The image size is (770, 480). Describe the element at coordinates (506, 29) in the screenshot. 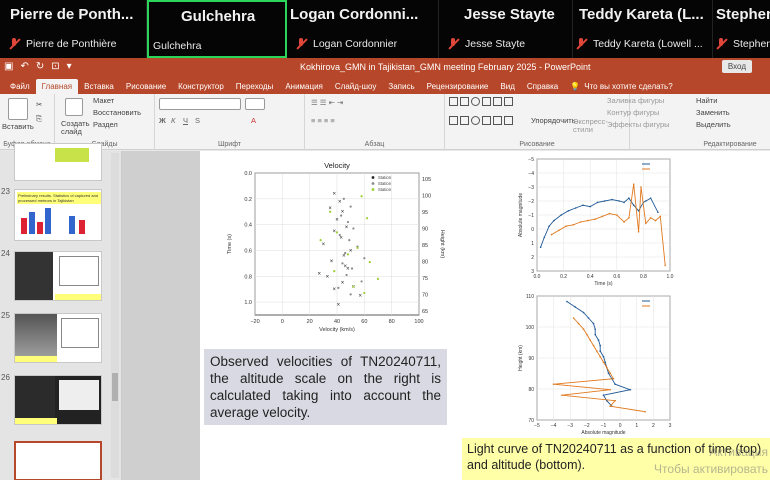

I see `participant-tile-3: Jesse Stayte Jesse Stayte` at that location.